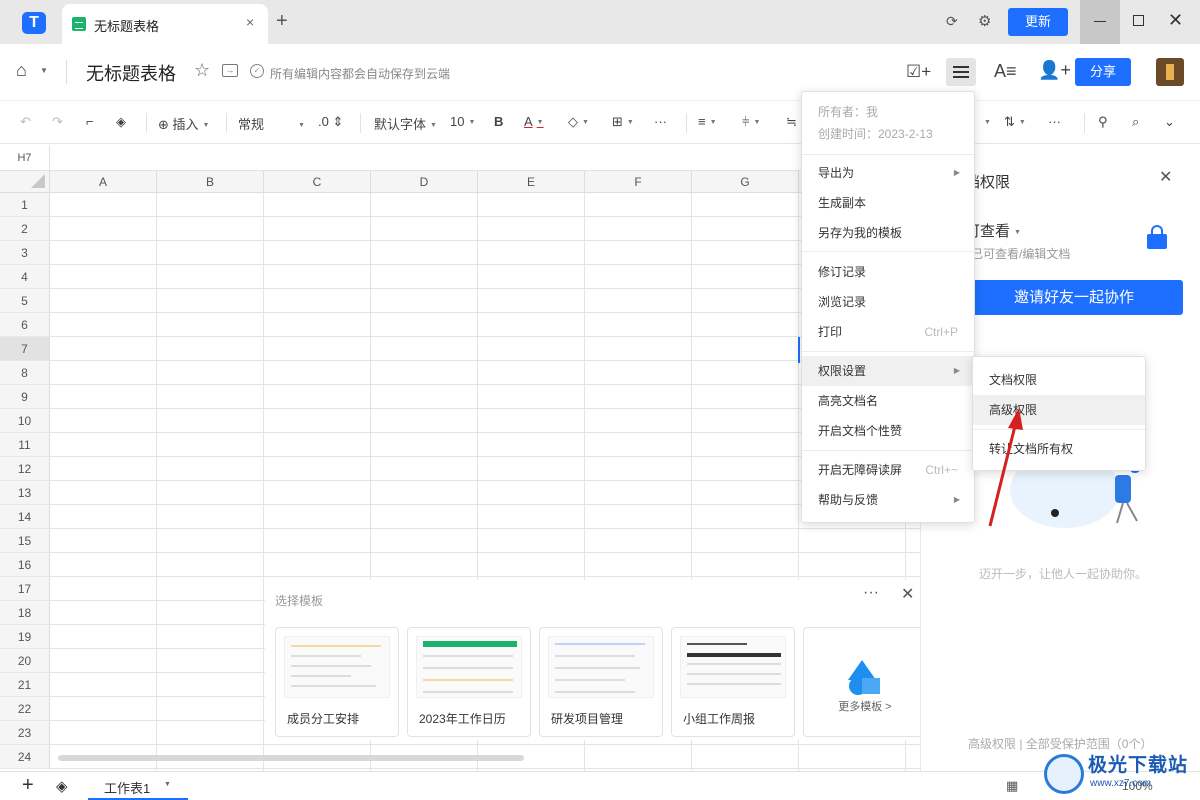 This screenshot has height=800, width=1200. I want to click on font-size-select: 10 ▼, so click(462, 121).